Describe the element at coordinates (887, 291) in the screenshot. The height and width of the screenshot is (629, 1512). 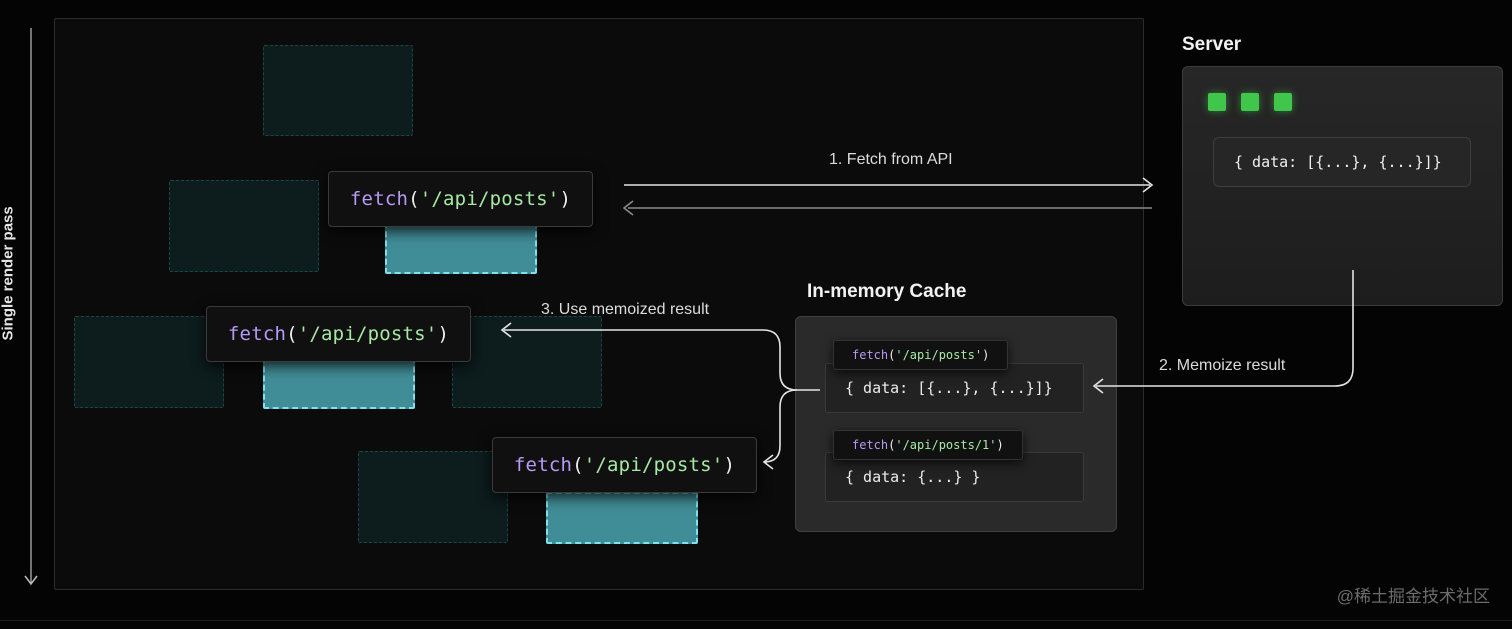
I see `cache-title: In-memory Cache` at that location.